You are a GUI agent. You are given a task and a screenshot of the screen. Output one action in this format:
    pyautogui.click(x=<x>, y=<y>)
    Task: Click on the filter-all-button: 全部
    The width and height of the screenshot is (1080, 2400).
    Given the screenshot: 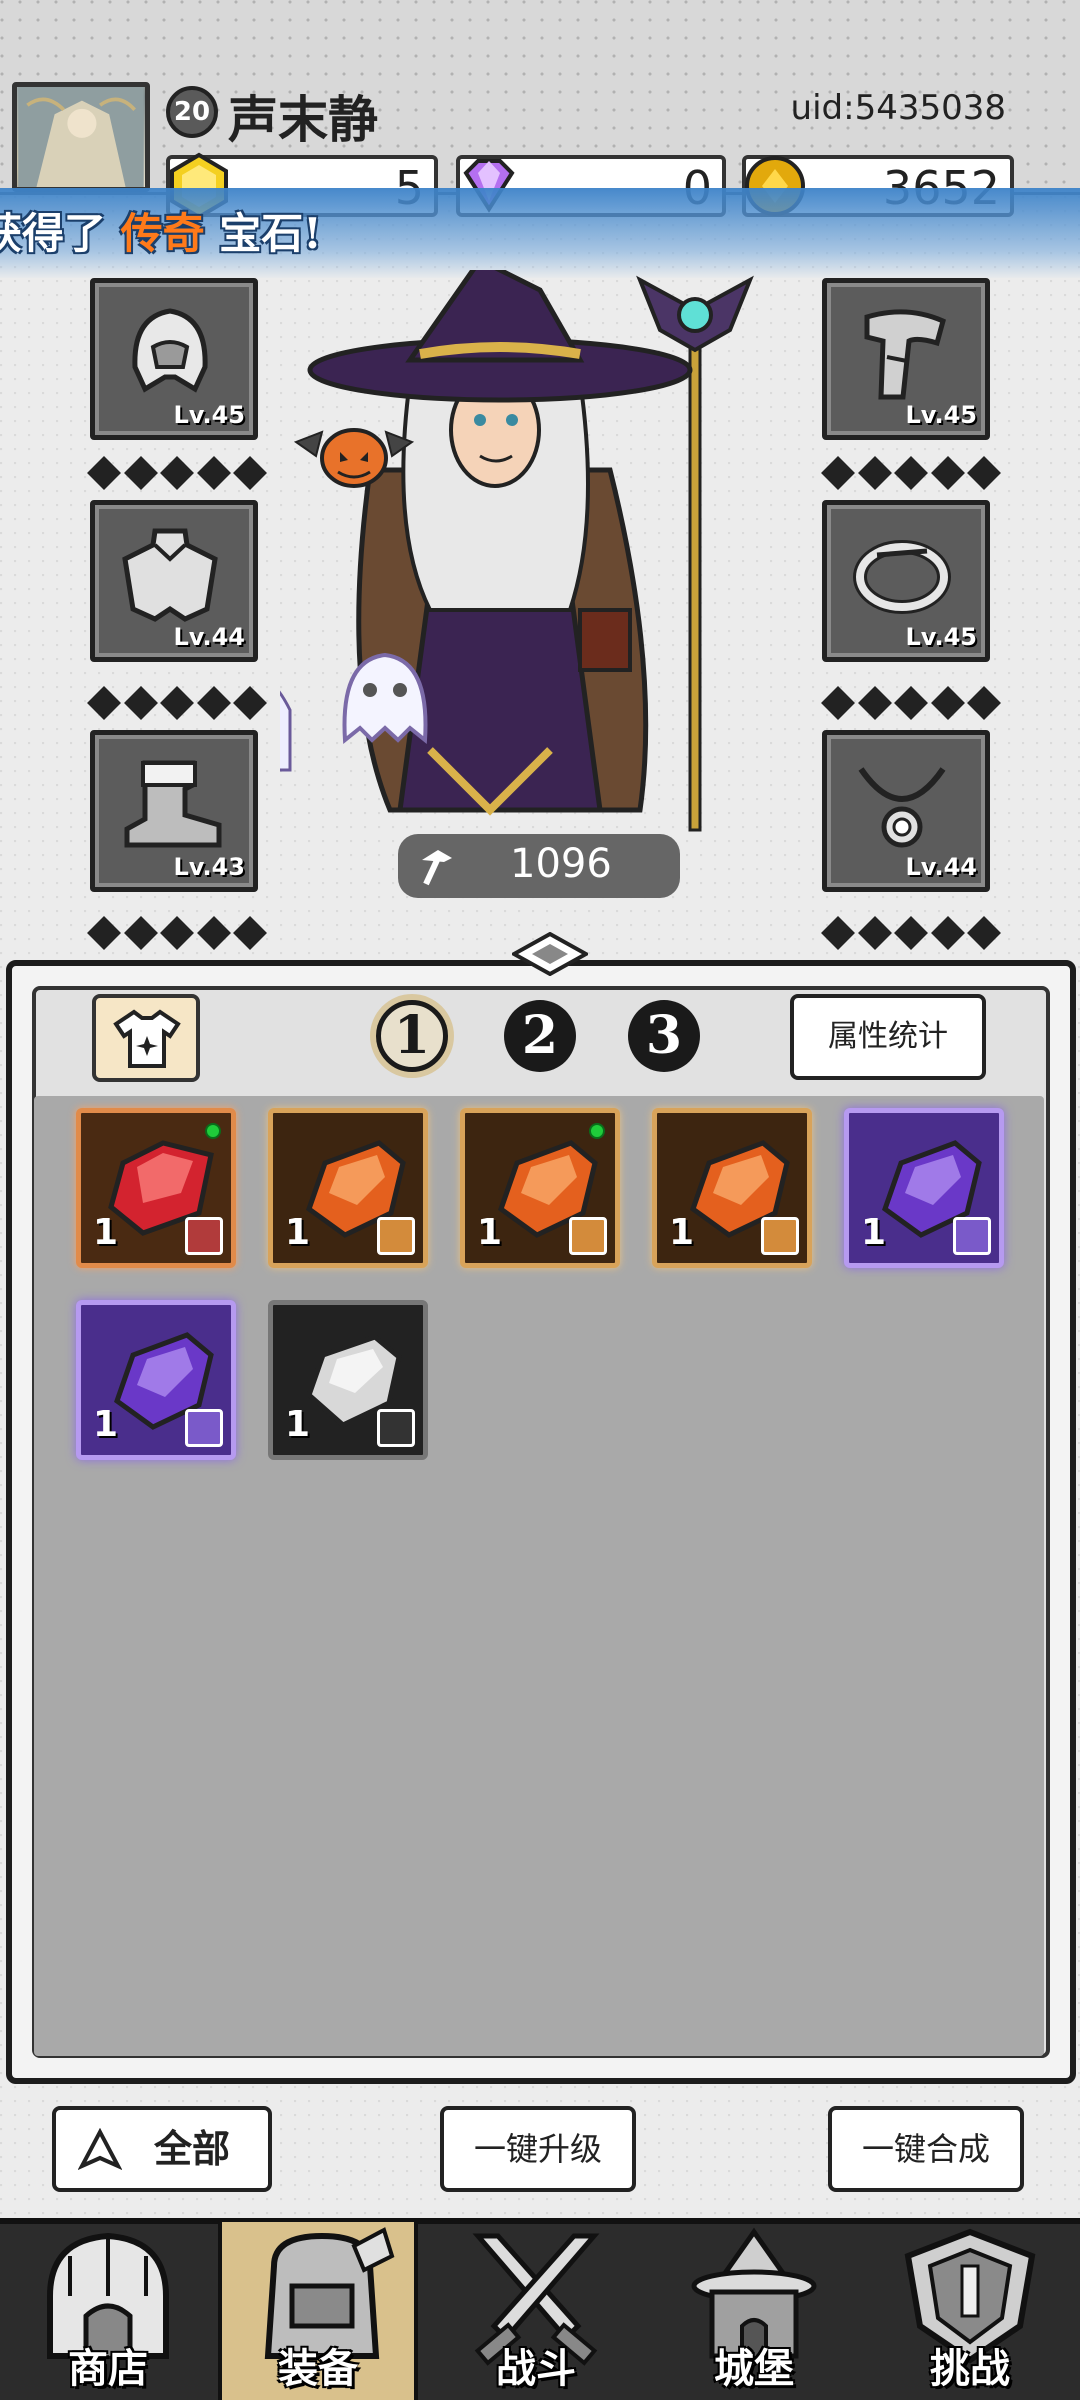 What is the action you would take?
    pyautogui.click(x=162, y=2149)
    